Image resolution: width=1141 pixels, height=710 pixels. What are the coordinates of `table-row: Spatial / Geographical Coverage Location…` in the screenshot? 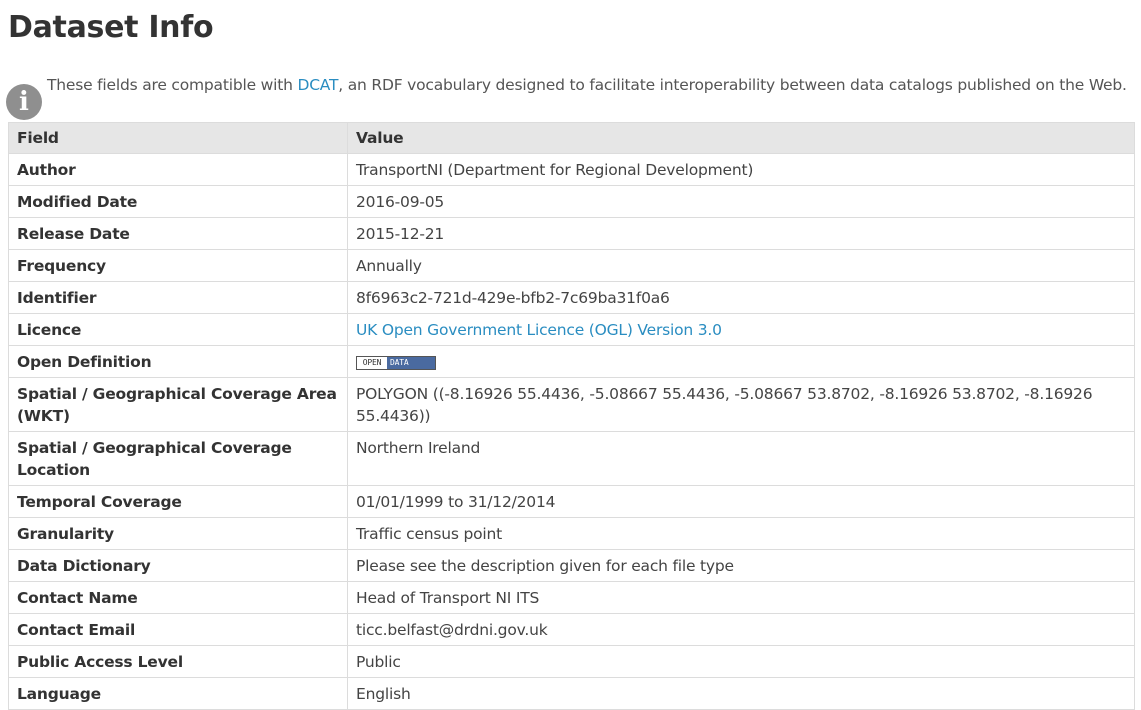 It's located at (571, 458).